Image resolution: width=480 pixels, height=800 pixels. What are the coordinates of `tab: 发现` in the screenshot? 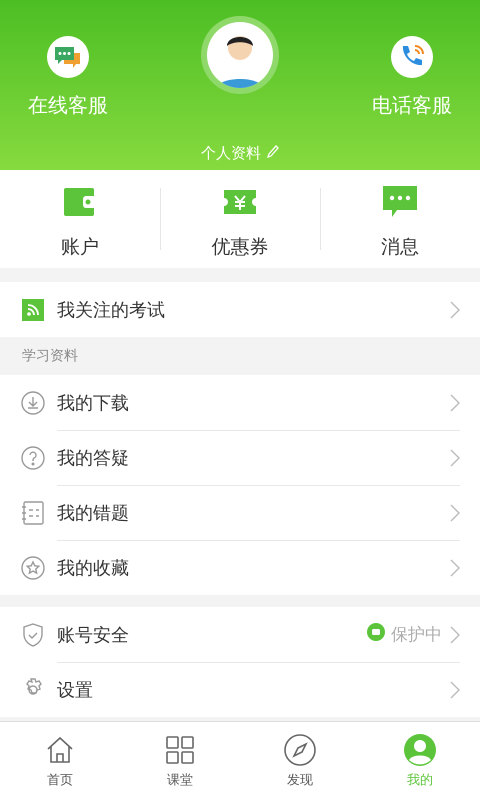 It's located at (300, 761).